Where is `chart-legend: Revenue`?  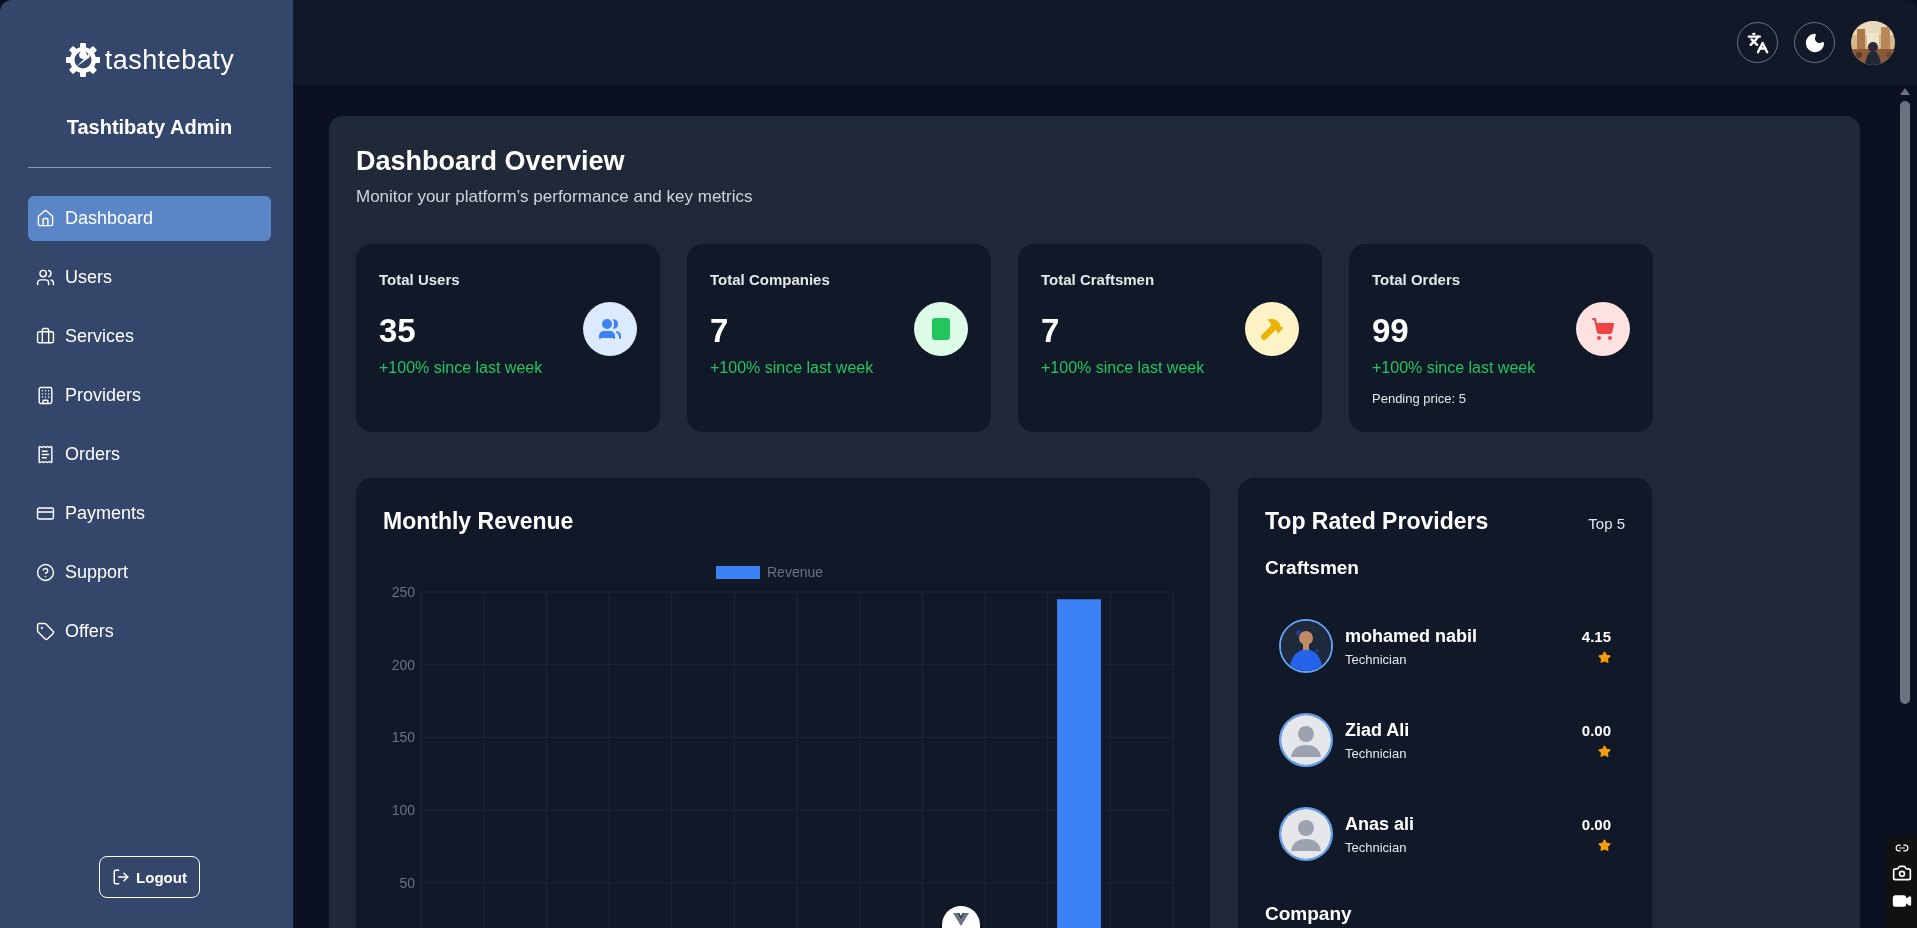
chart-legend: Revenue is located at coordinates (770, 572).